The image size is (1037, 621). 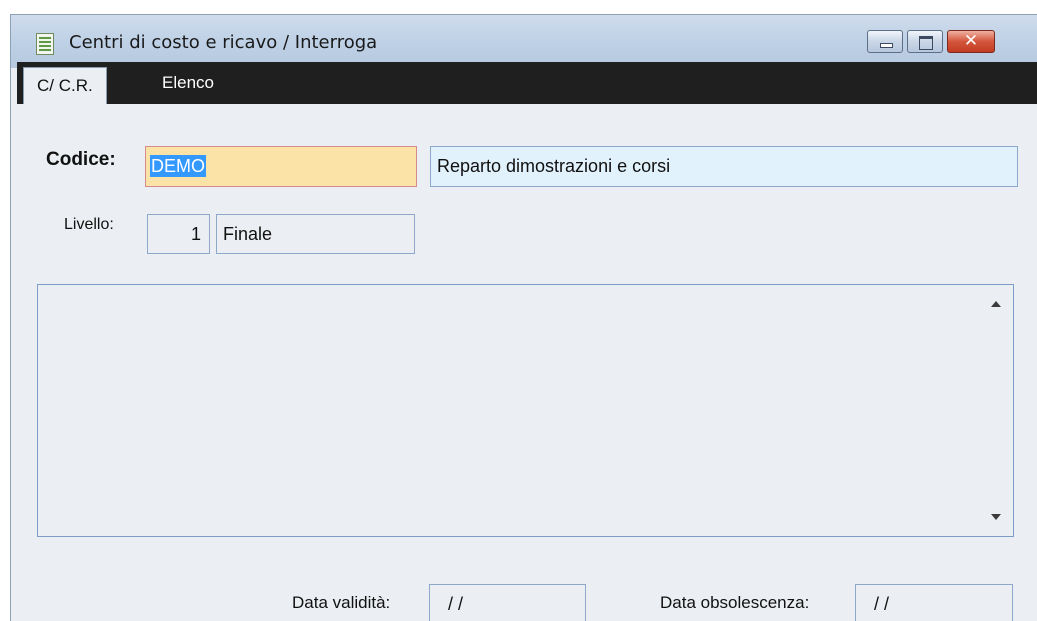 What do you see at coordinates (178, 166) in the screenshot?
I see `codice-value: DEMO` at bounding box center [178, 166].